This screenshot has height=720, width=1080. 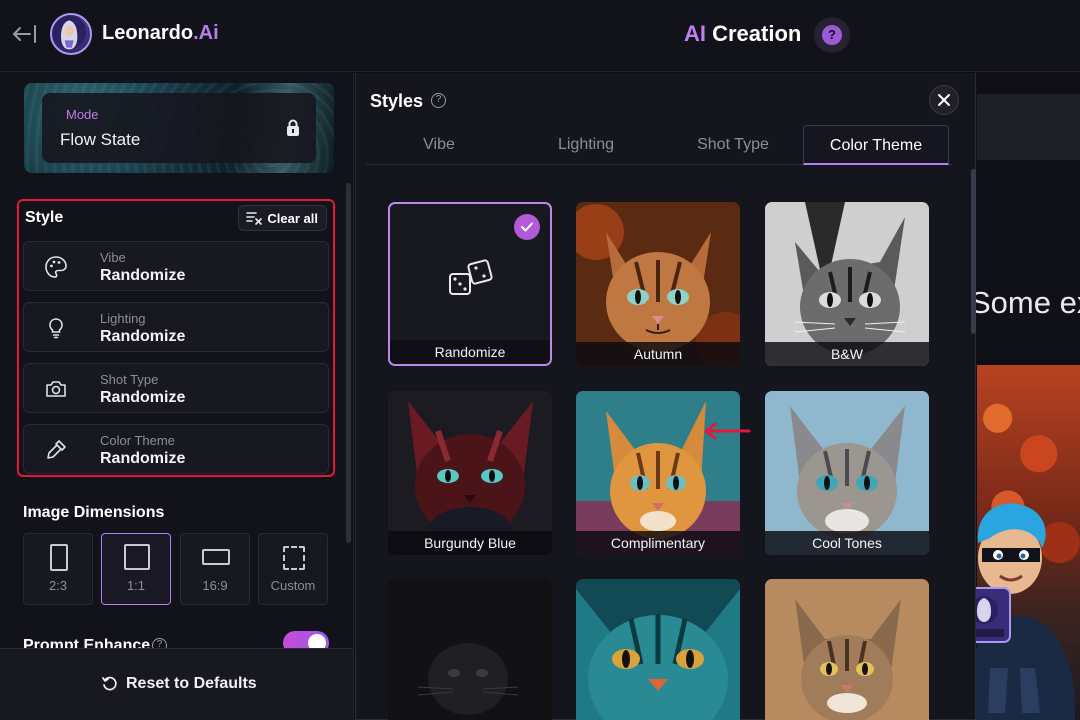 What do you see at coordinates (973, 251) in the screenshot?
I see `modal-scrollbar` at bounding box center [973, 251].